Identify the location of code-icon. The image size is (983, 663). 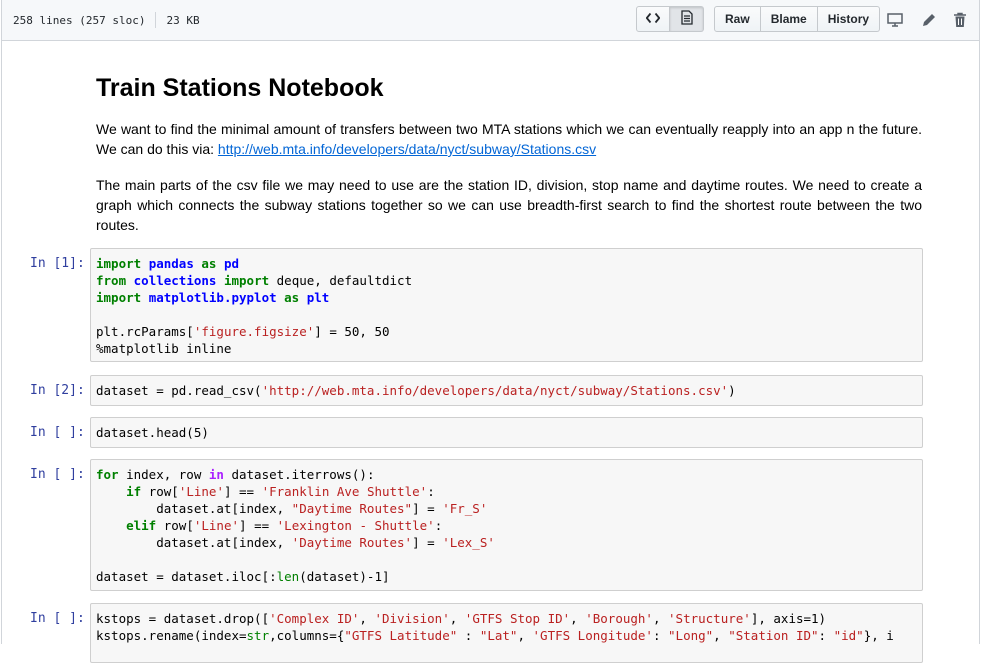
(653, 19).